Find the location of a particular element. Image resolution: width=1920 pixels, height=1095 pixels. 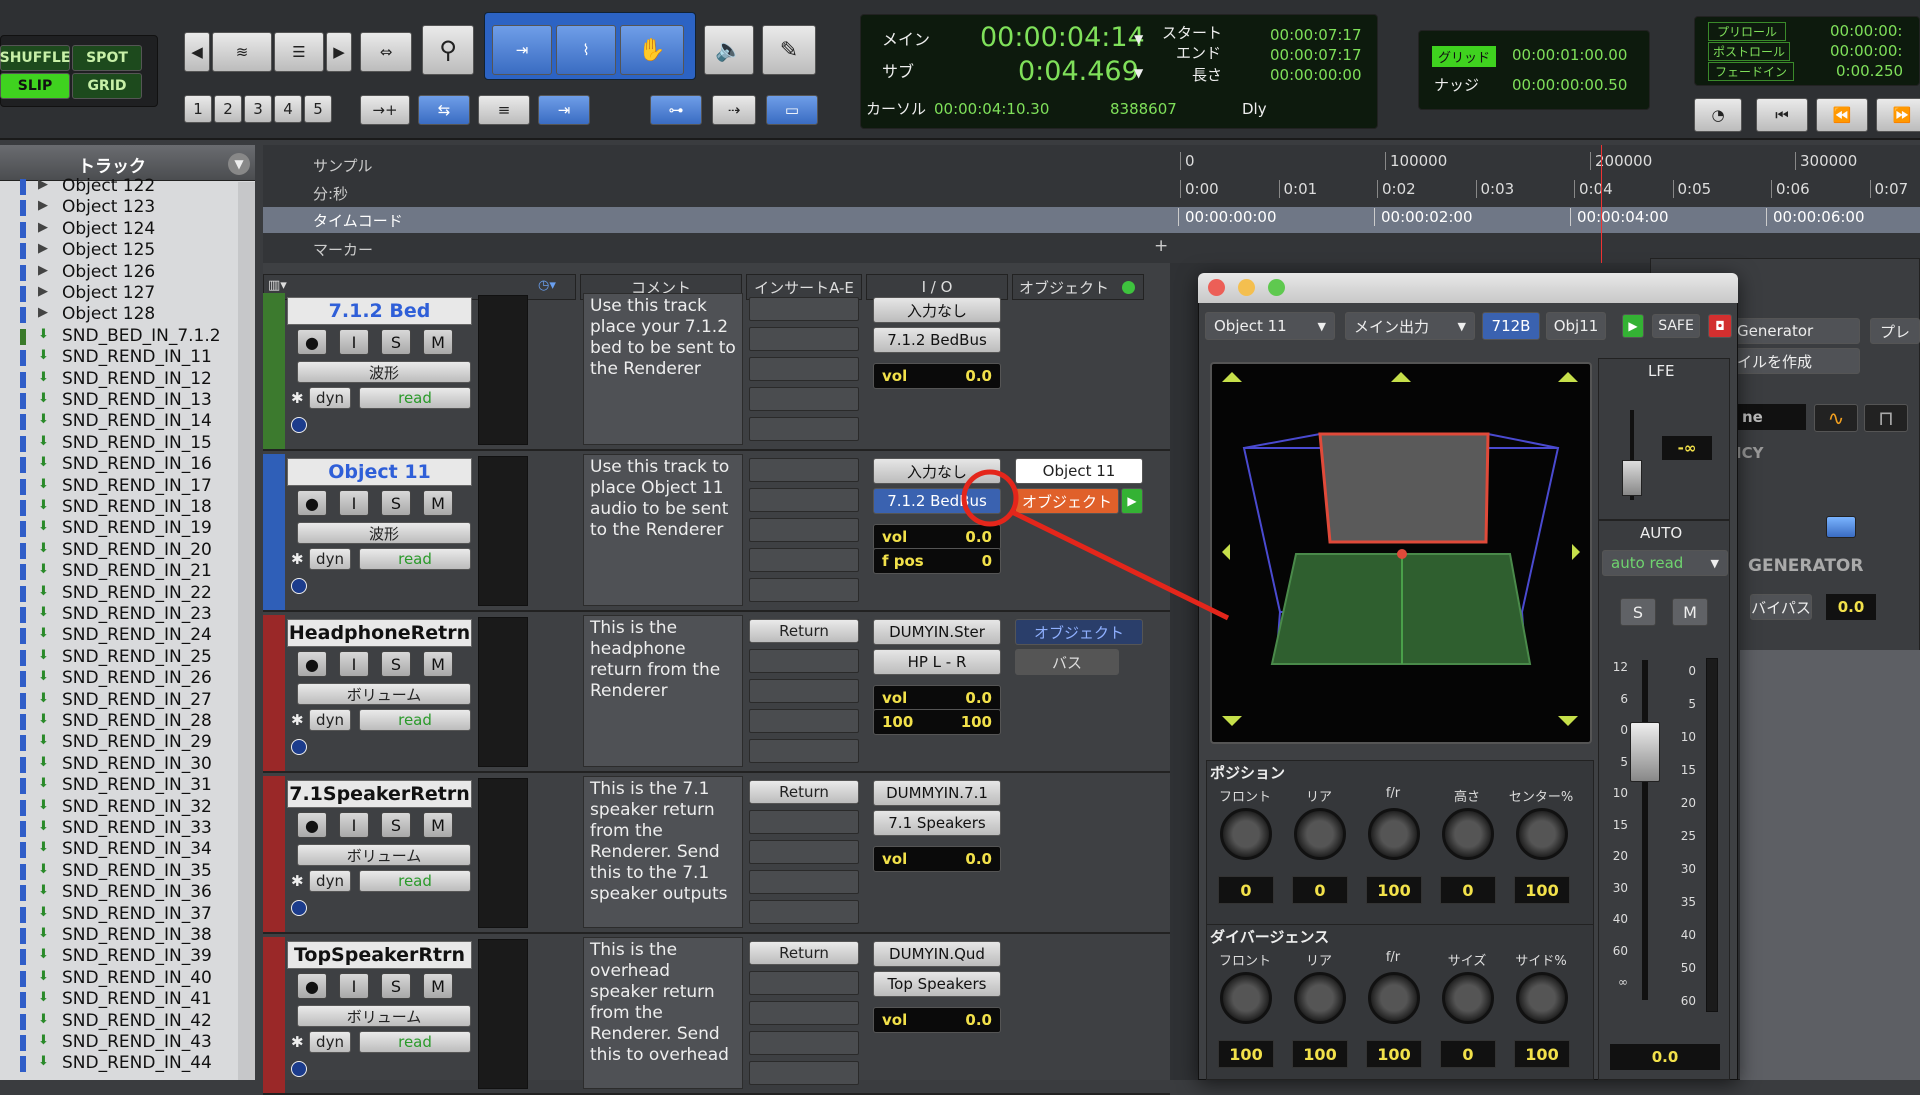

bg-plugin-name: Generator is located at coordinates (1795, 331).